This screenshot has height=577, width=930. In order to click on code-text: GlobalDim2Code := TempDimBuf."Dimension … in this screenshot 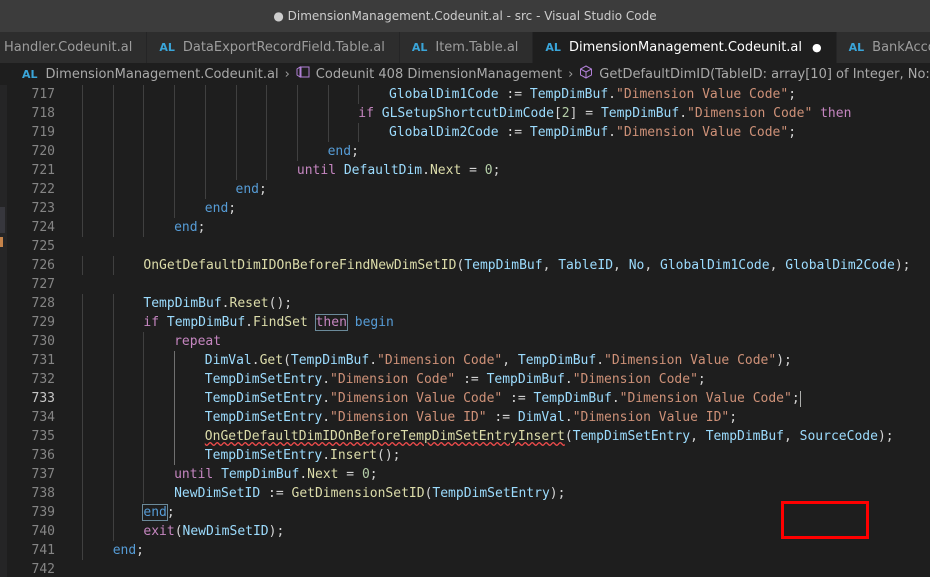, I will do `click(592, 132)`.